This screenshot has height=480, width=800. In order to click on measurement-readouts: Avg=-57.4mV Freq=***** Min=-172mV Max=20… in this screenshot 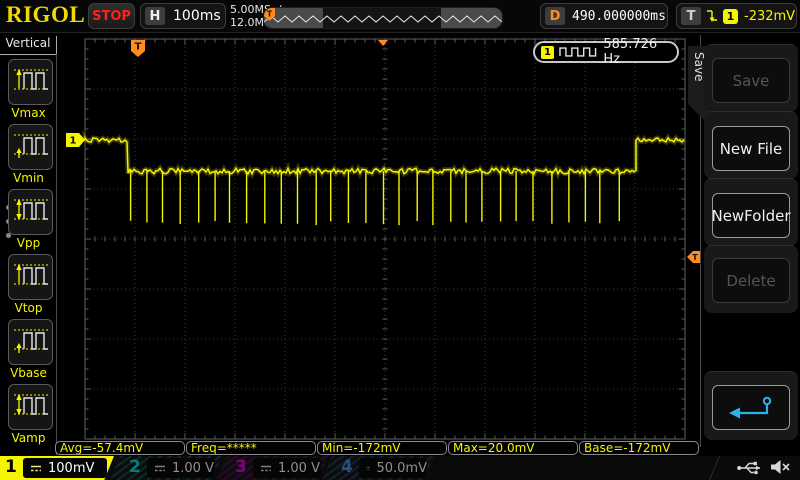, I will do `click(350, 448)`.